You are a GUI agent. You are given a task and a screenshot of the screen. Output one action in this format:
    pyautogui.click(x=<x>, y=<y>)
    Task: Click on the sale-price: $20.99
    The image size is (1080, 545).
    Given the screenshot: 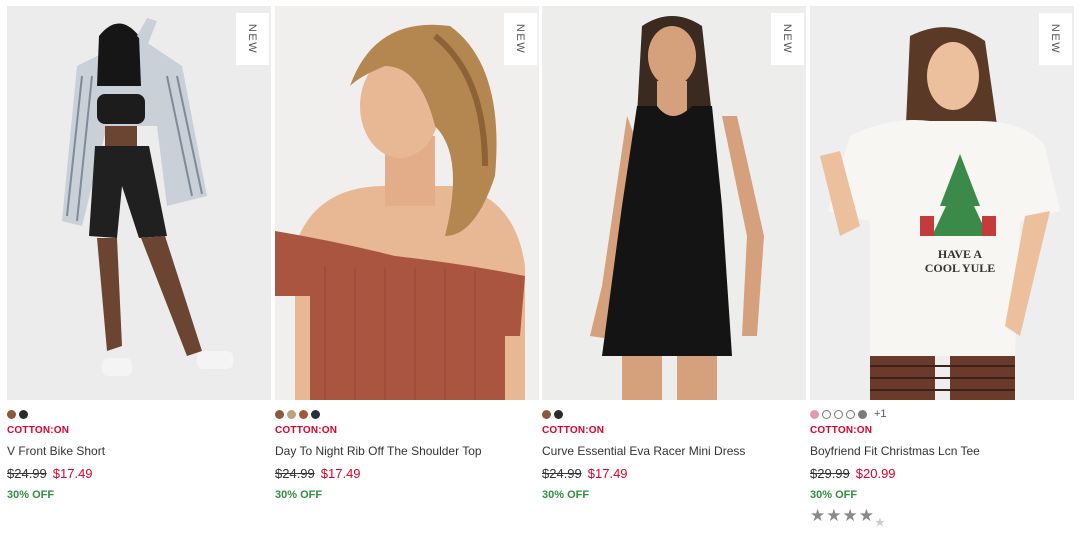 What is the action you would take?
    pyautogui.click(x=875, y=473)
    